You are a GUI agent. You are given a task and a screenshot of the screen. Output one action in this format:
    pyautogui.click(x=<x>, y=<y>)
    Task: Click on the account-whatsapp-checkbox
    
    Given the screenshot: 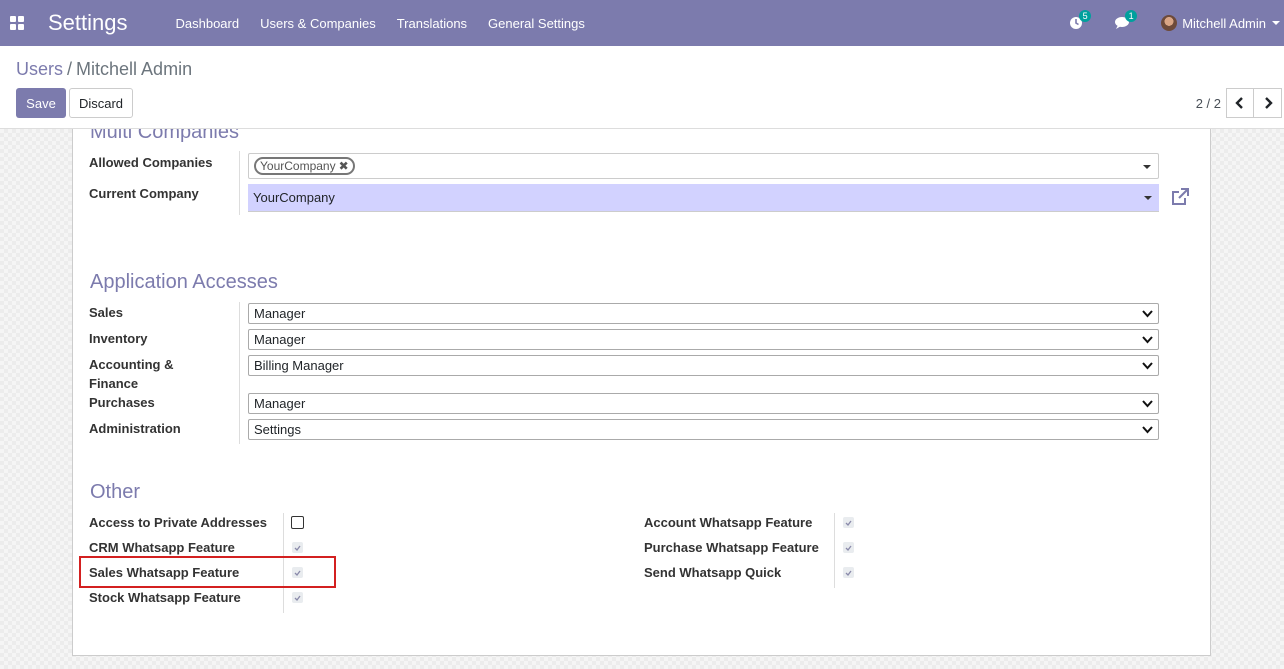 What is the action you would take?
    pyautogui.click(x=848, y=522)
    